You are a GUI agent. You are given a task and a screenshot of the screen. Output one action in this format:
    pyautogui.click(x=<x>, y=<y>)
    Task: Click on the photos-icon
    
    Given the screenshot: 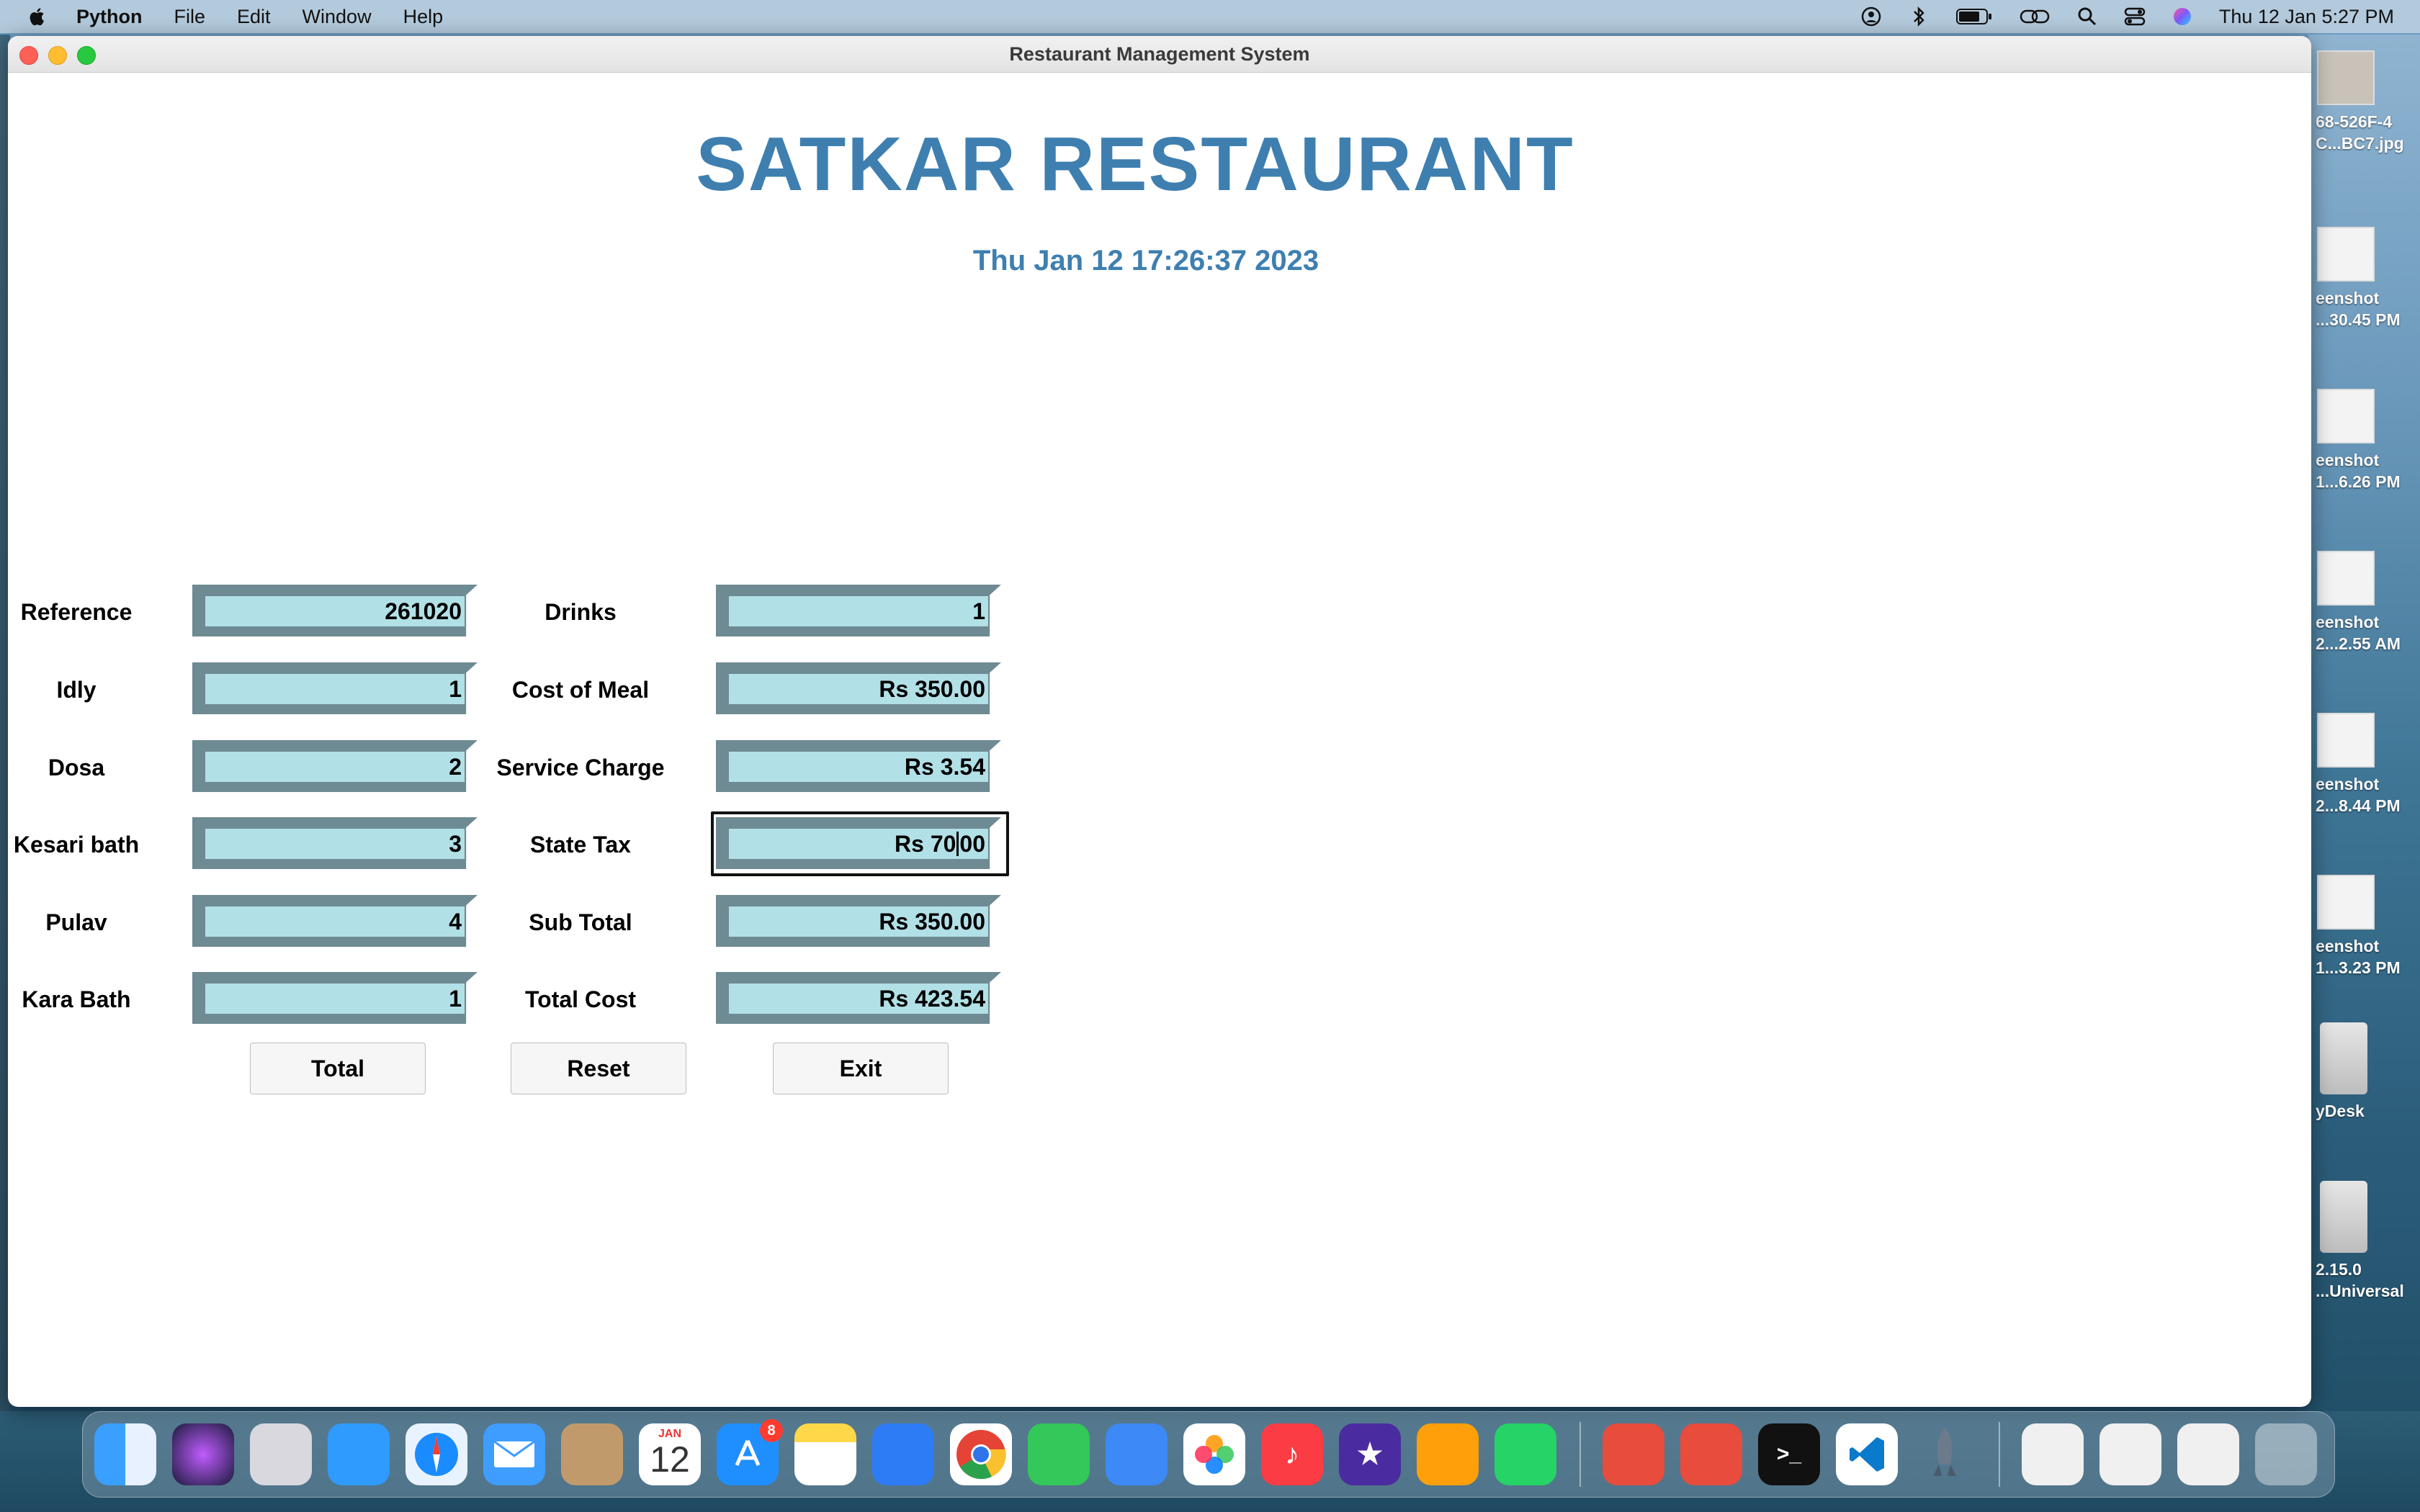 What is the action you would take?
    pyautogui.click(x=1214, y=1454)
    